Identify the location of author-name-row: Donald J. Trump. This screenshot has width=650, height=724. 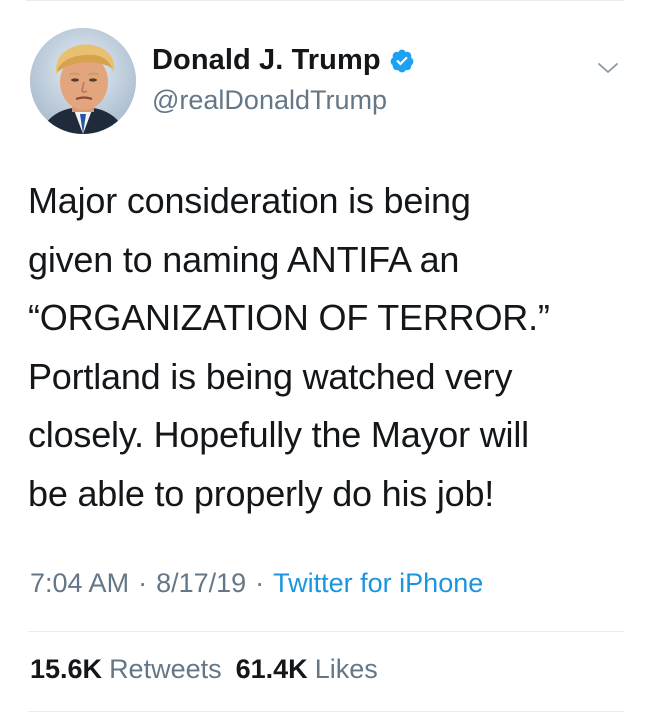
(283, 60).